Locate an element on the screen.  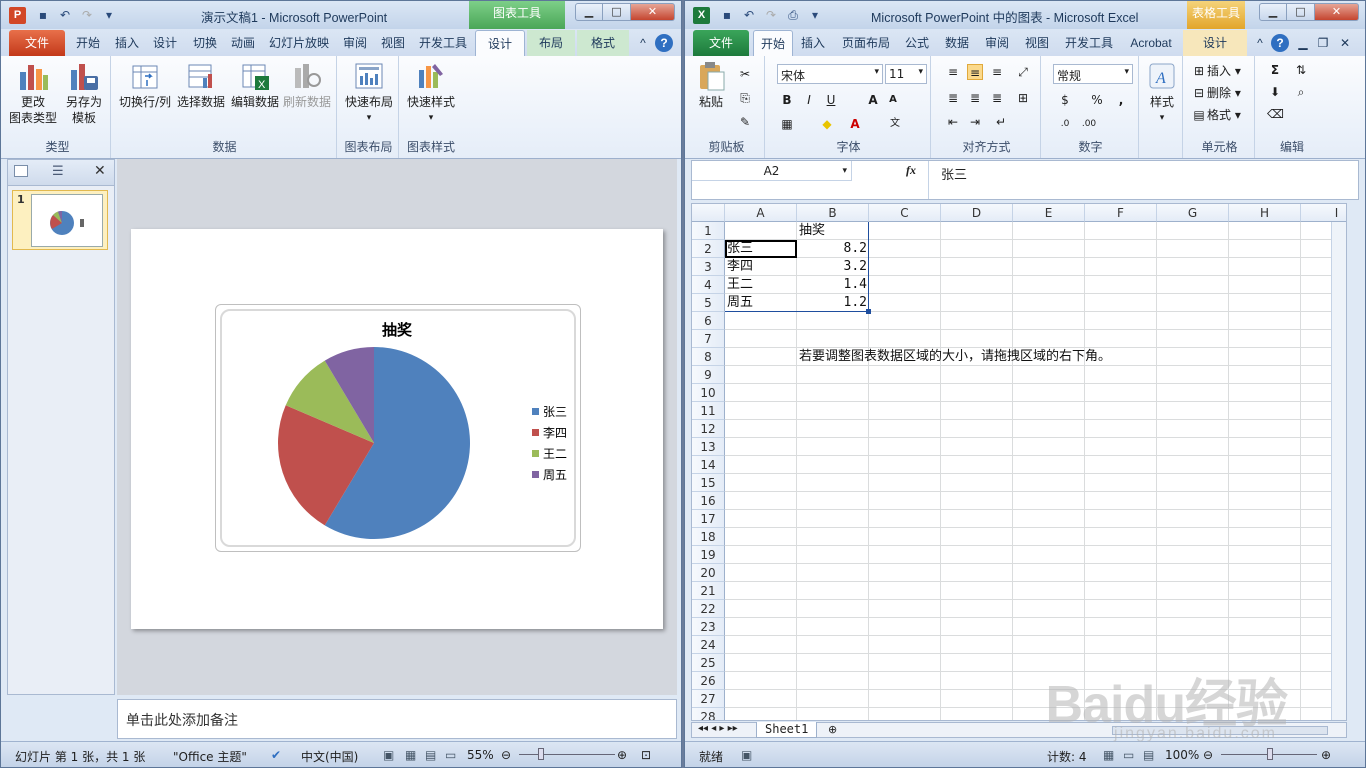
sheet-tab-sheet1: Sheet1 is located at coordinates (787, 730).